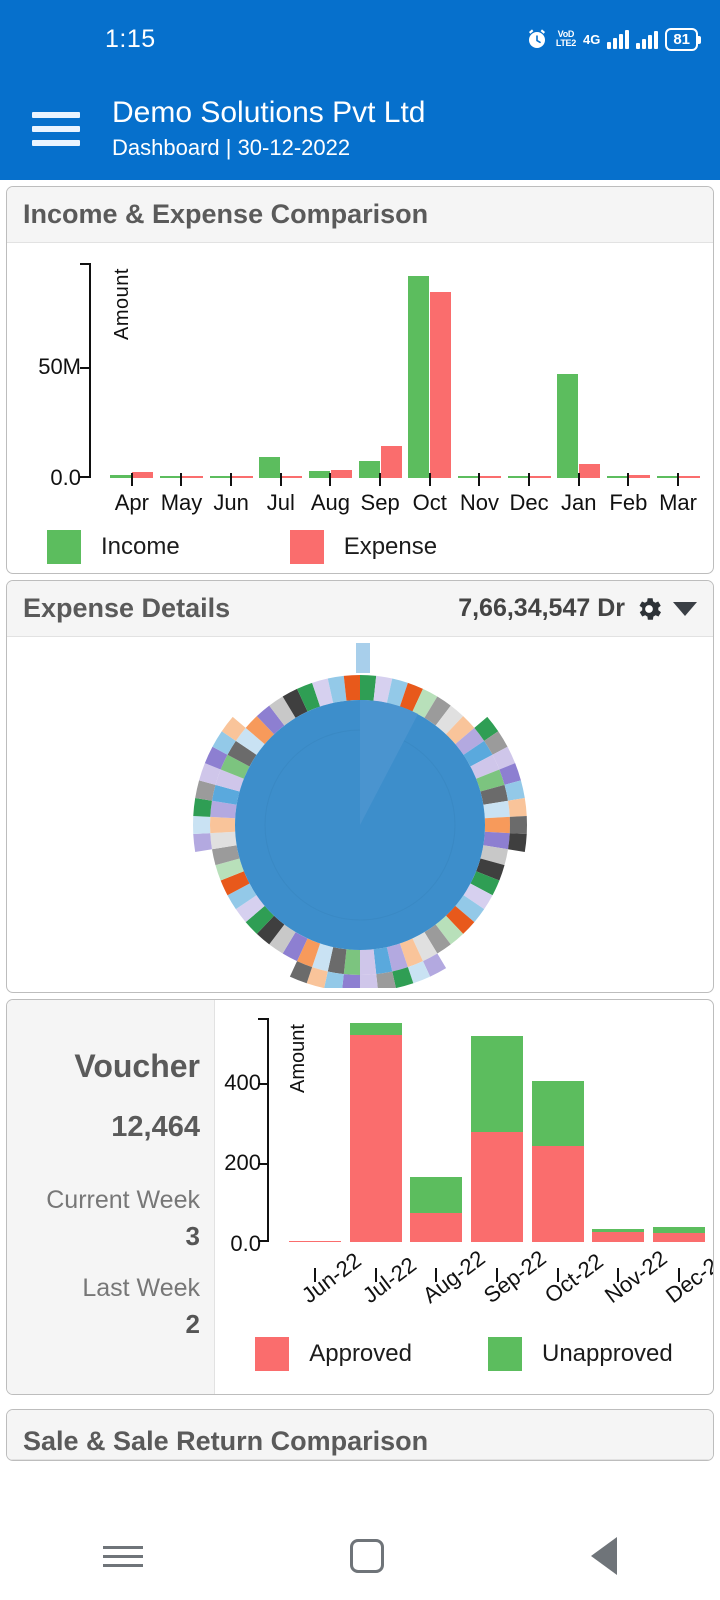 The image size is (720, 1600). What do you see at coordinates (306, 547) in the screenshot?
I see `legend-swatch-expense` at bounding box center [306, 547].